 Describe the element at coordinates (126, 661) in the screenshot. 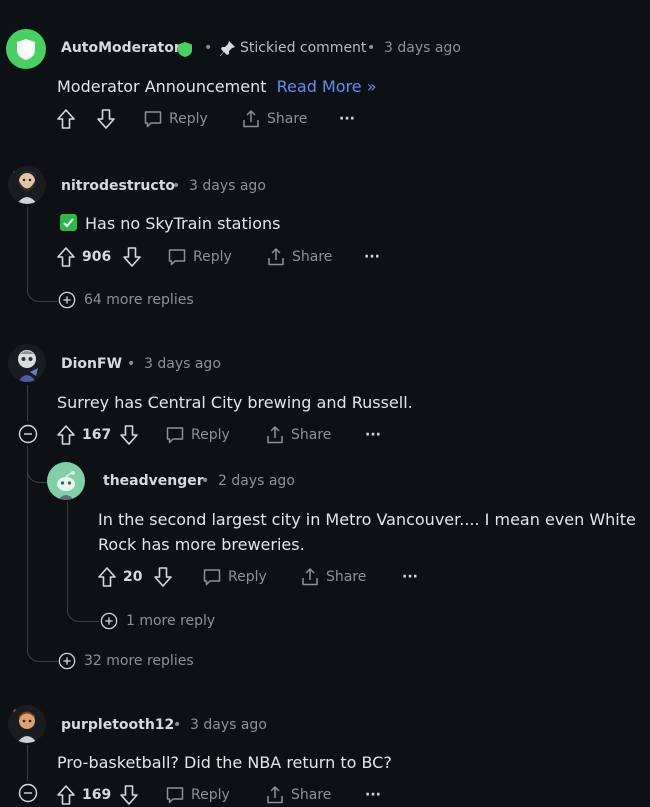

I see `more-replies-button: 32 more replies` at that location.